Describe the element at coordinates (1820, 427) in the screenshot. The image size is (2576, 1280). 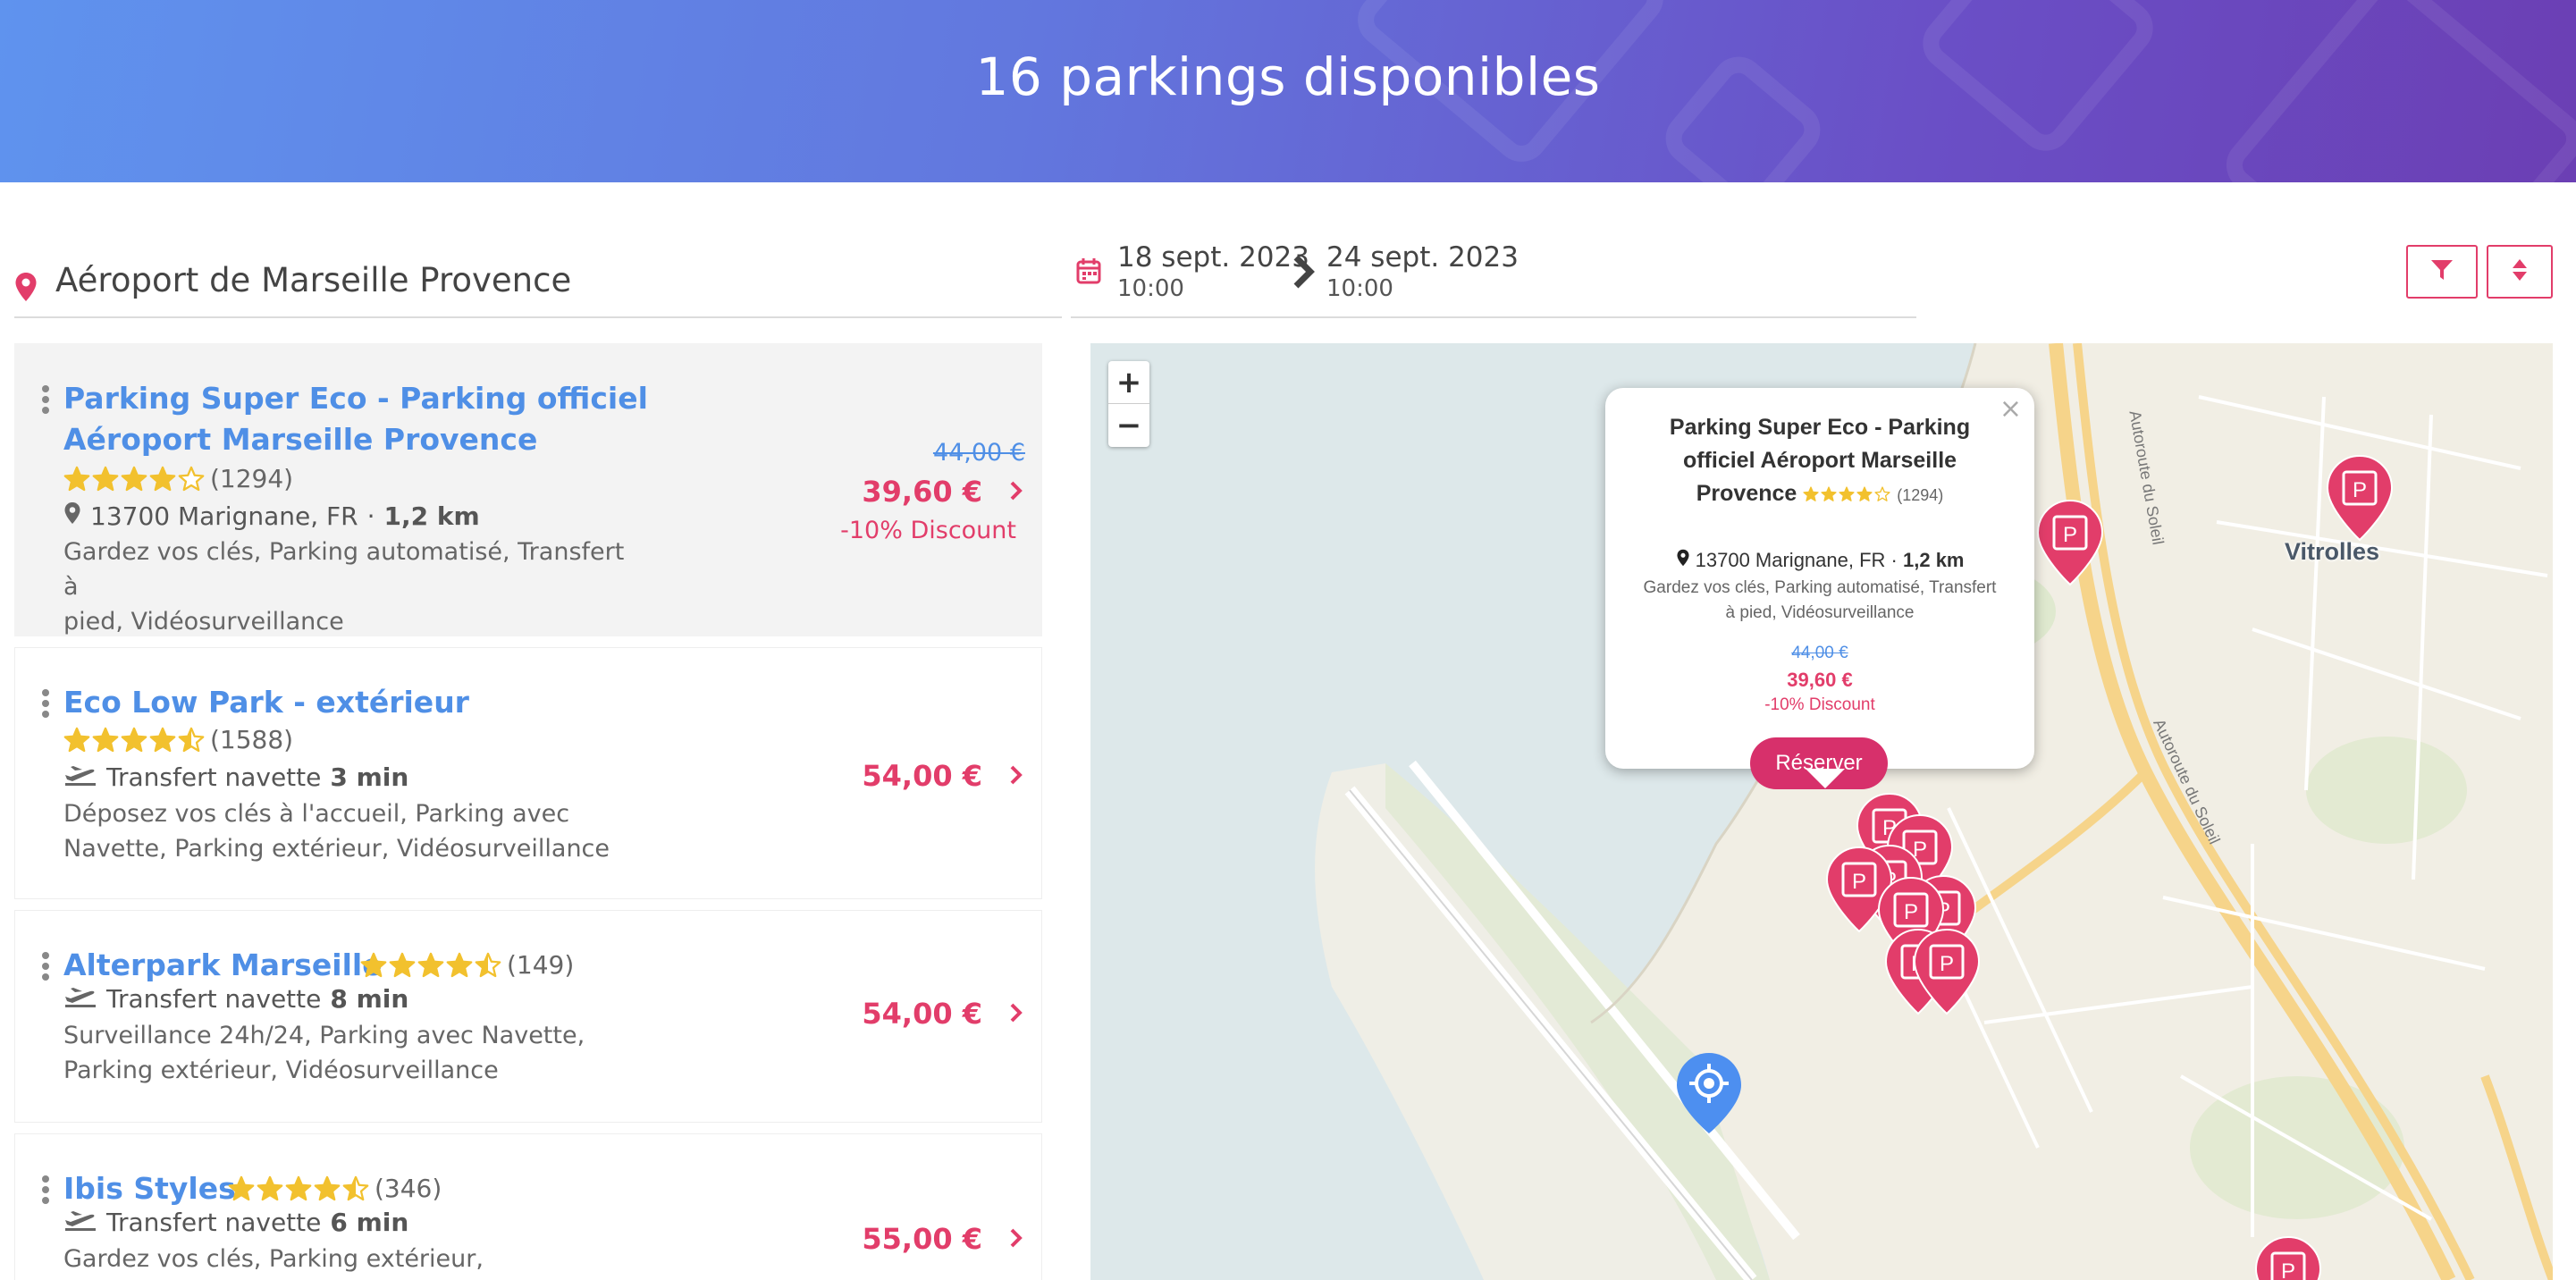
I see `popup-title-line1: Parking Super Eco - Parking` at that location.